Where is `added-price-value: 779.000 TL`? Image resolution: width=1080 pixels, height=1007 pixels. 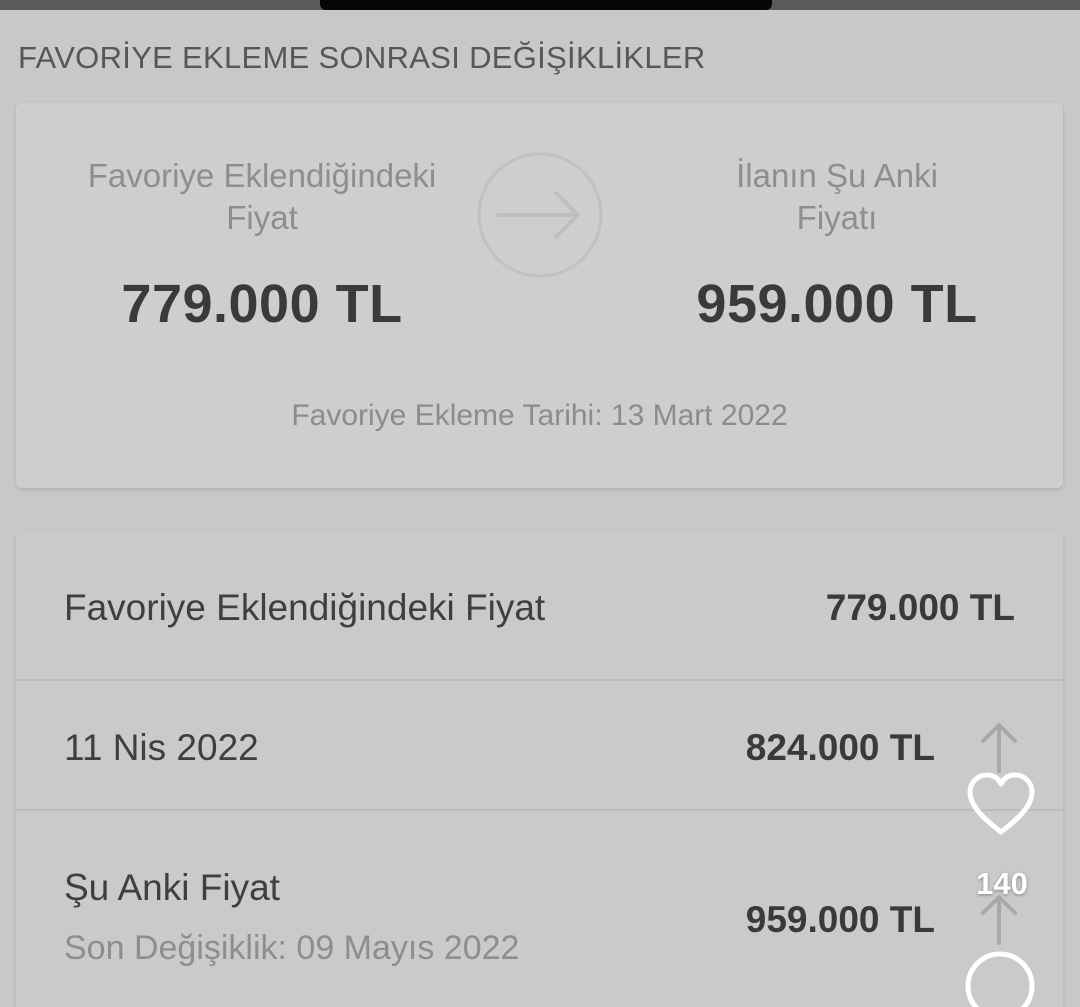
added-price-value: 779.000 TL is located at coordinates (262, 304).